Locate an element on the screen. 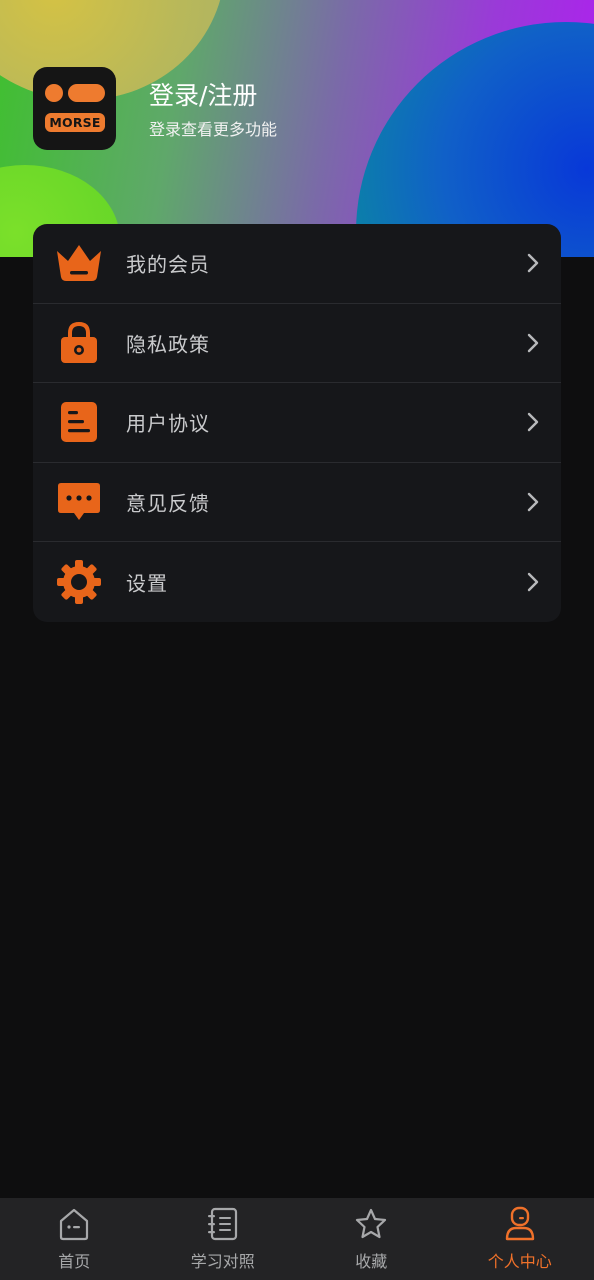 Image resolution: width=594 pixels, height=1280 pixels. notebook-icon is located at coordinates (222, 1224).